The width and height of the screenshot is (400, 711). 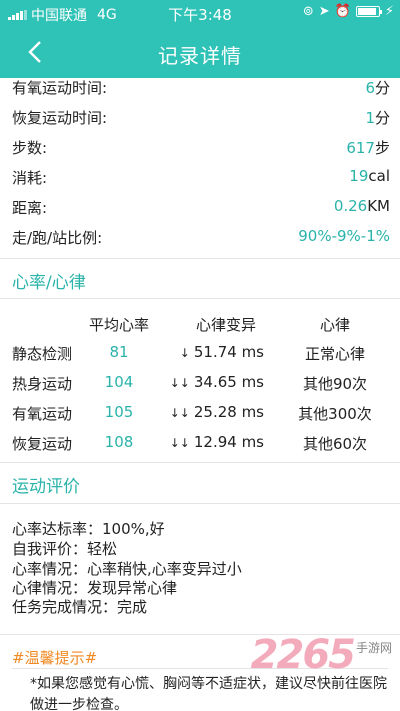 What do you see at coordinates (88, 529) in the screenshot?
I see `evaluation-line: 心率达标率：100%,好` at bounding box center [88, 529].